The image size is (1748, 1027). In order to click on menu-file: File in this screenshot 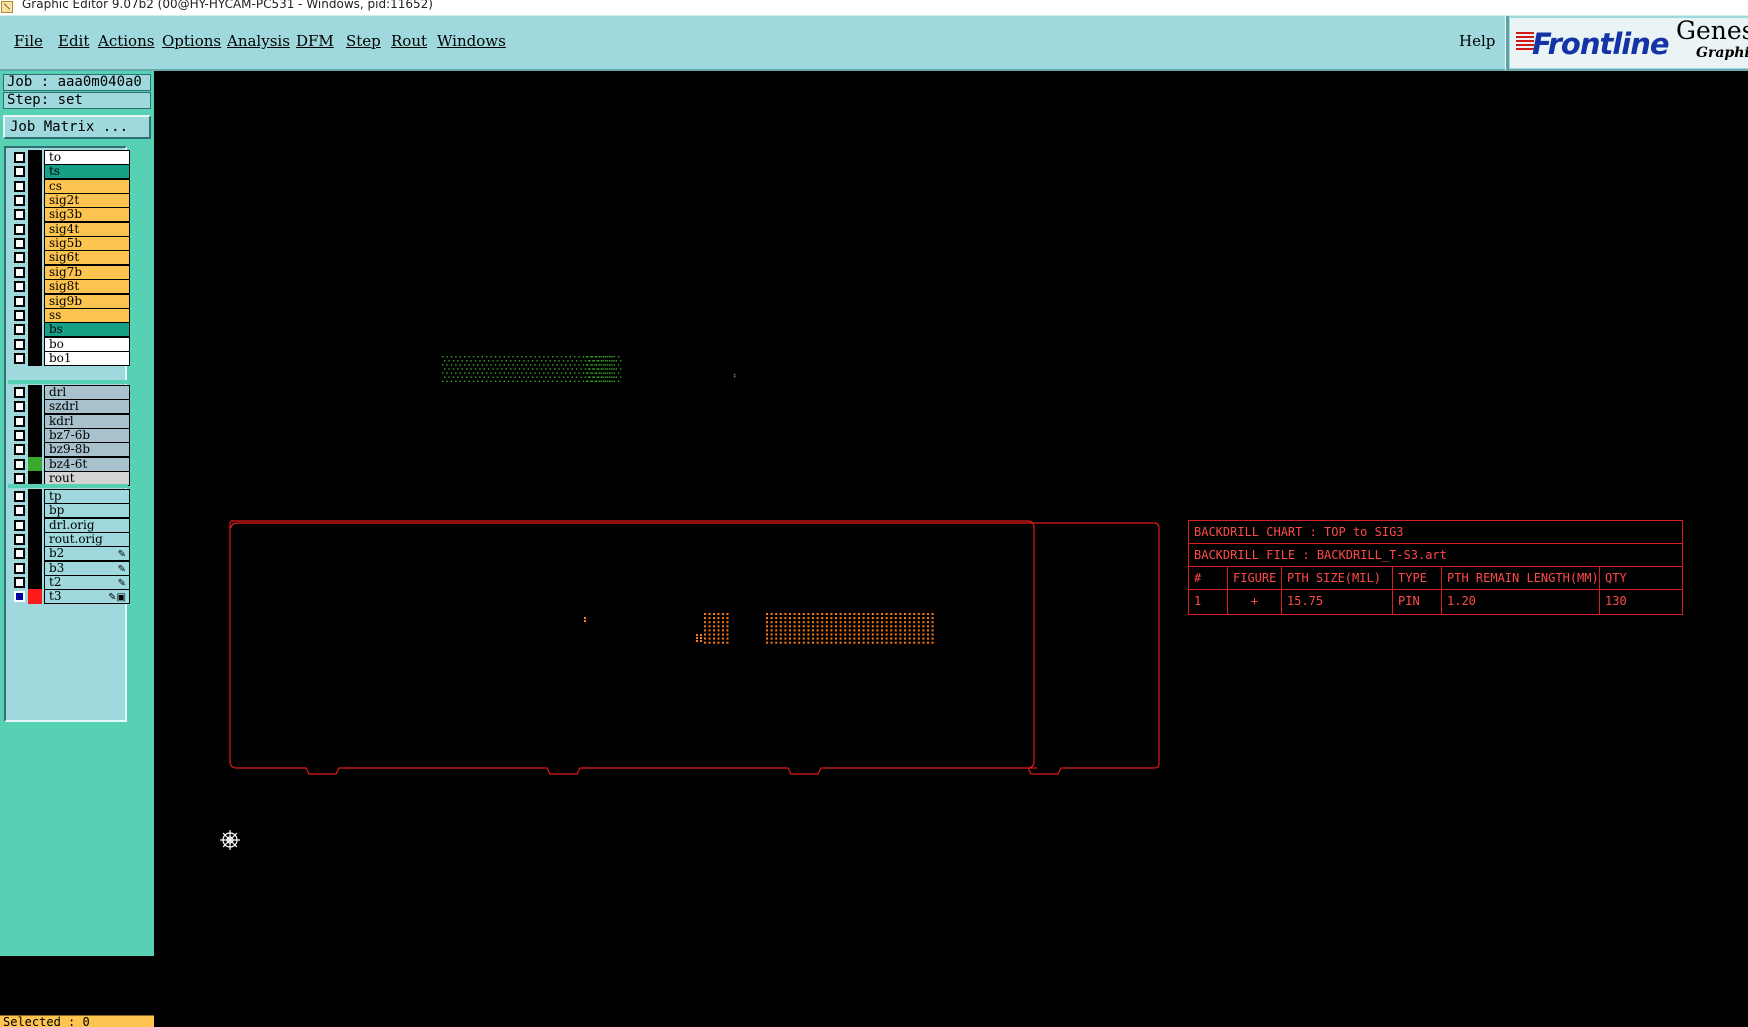, I will do `click(28, 41)`.